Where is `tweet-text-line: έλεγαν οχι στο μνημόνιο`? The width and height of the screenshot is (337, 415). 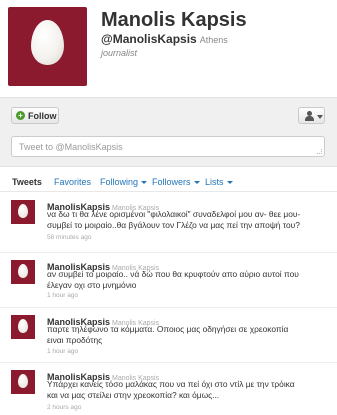
tweet-text-line: έλεγαν οχι στο μνημόνιο is located at coordinates (92, 285).